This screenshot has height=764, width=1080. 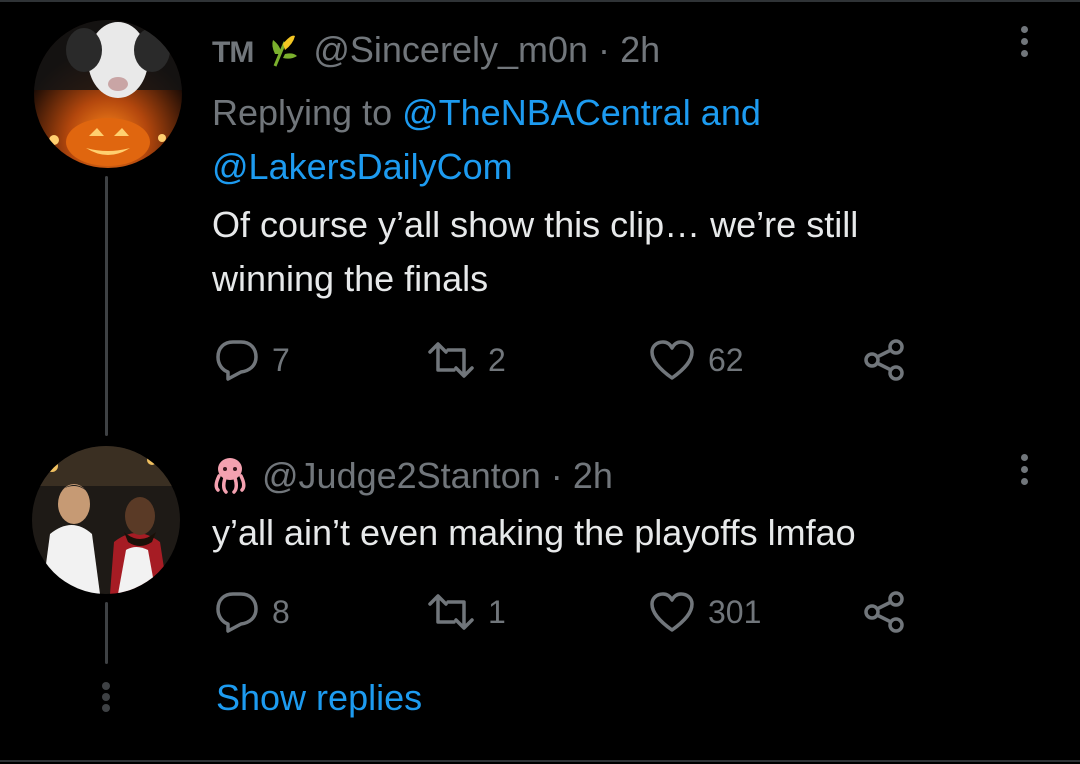 I want to click on corn-icon, so click(x=284, y=54).